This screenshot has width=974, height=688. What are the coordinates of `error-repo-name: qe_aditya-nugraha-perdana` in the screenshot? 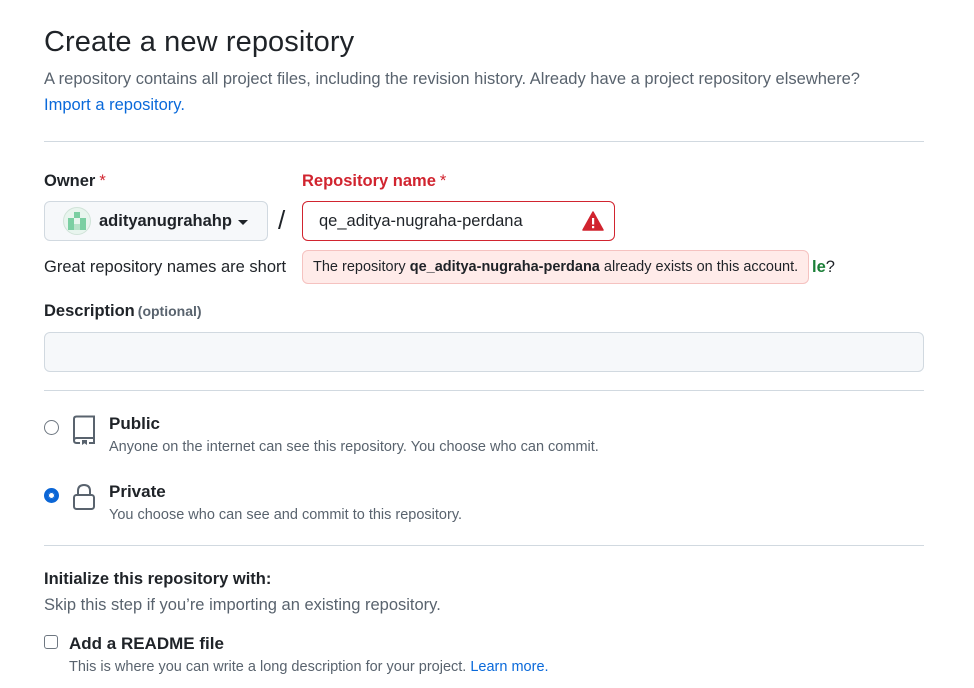 It's located at (504, 267).